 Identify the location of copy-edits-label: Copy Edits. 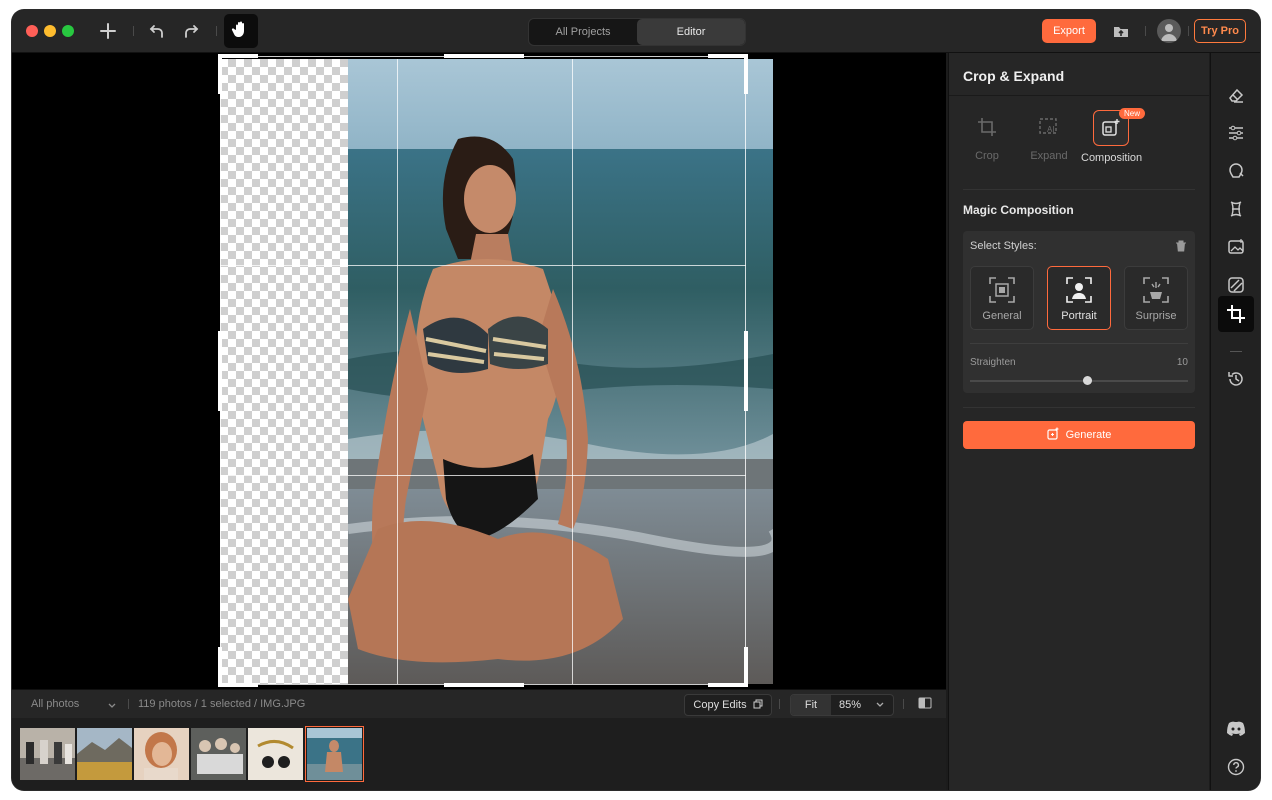
(720, 705).